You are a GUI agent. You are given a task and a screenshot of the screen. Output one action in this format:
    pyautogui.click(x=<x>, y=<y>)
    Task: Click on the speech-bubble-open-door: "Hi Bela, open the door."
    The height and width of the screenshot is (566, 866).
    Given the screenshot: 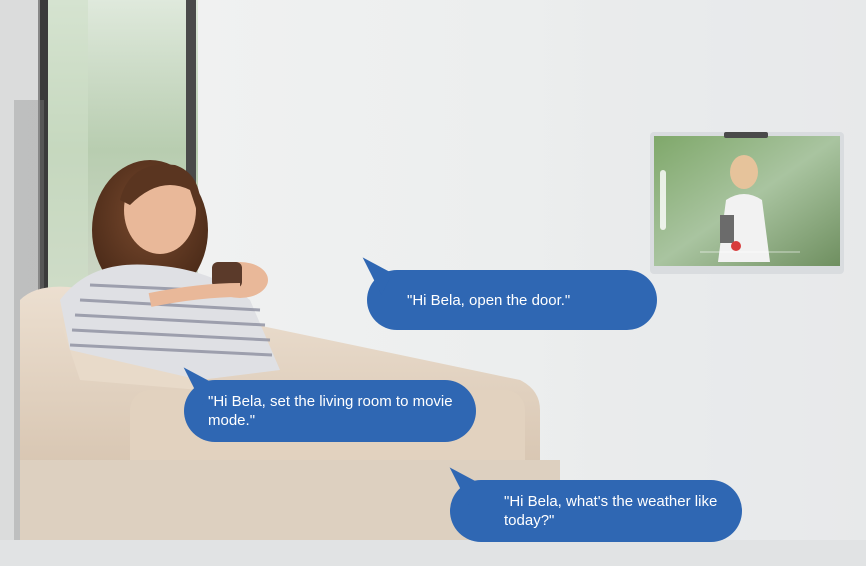 What is the action you would take?
    pyautogui.click(x=504, y=293)
    